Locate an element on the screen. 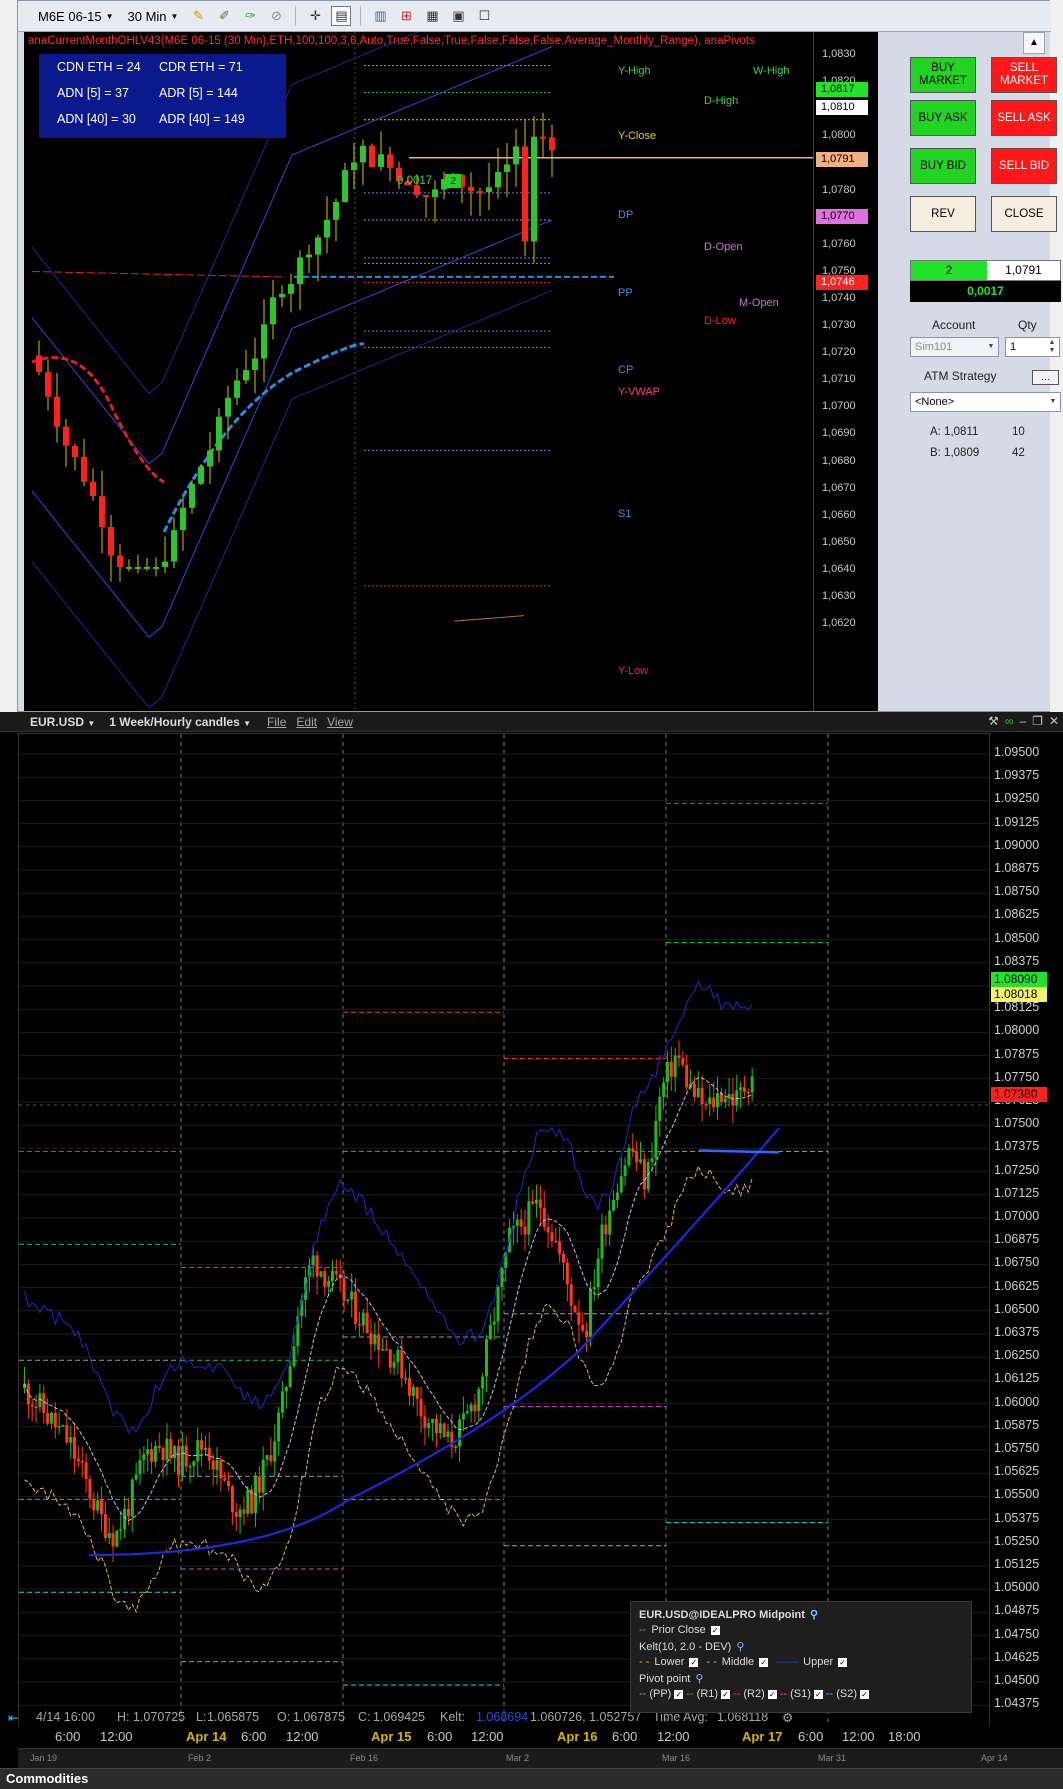  drawing-tool-icon: ✐ is located at coordinates (224, 16).